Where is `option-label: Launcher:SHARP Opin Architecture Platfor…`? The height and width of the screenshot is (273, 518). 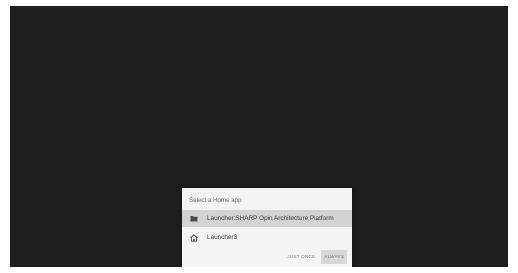
option-label: Launcher:SHARP Opin Architecture Platfor… is located at coordinates (270, 218).